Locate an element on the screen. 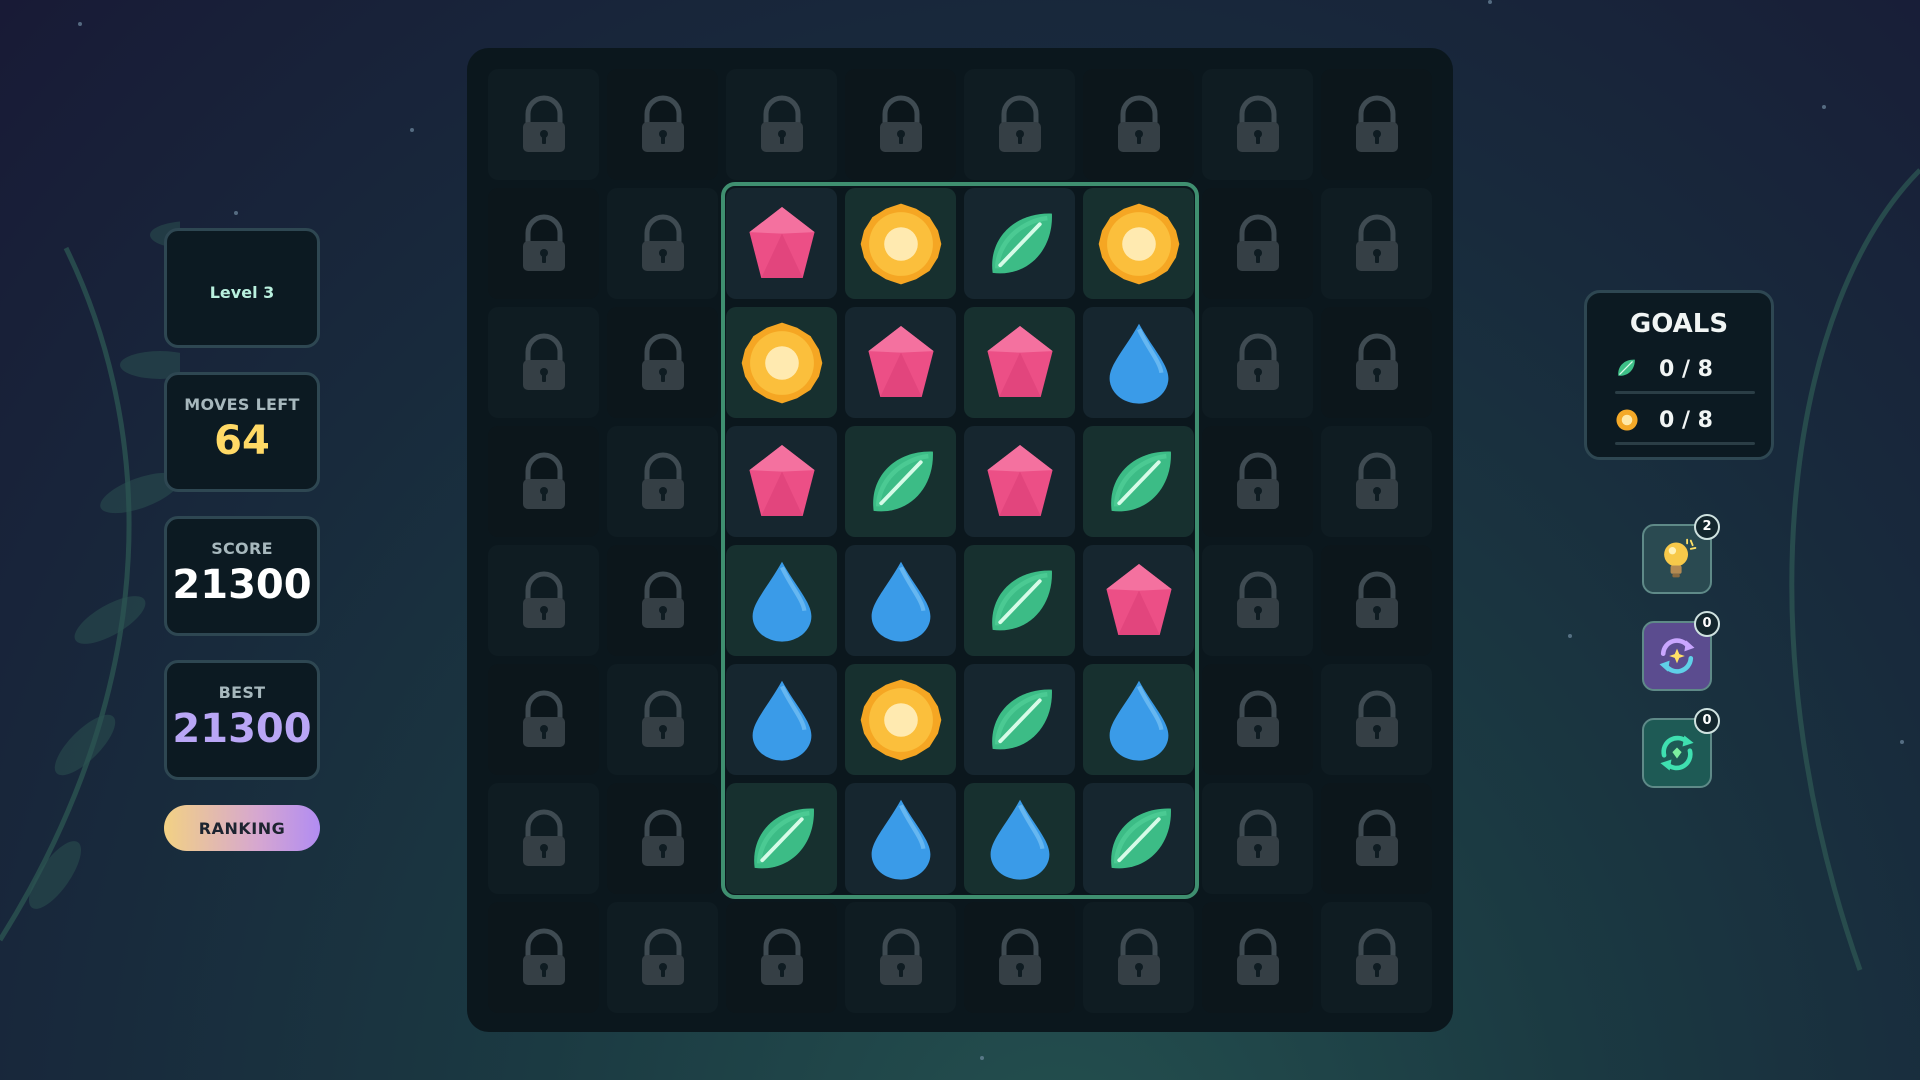 The height and width of the screenshot is (1080, 1920). moves-label: MOVES LEFT is located at coordinates (242, 404).